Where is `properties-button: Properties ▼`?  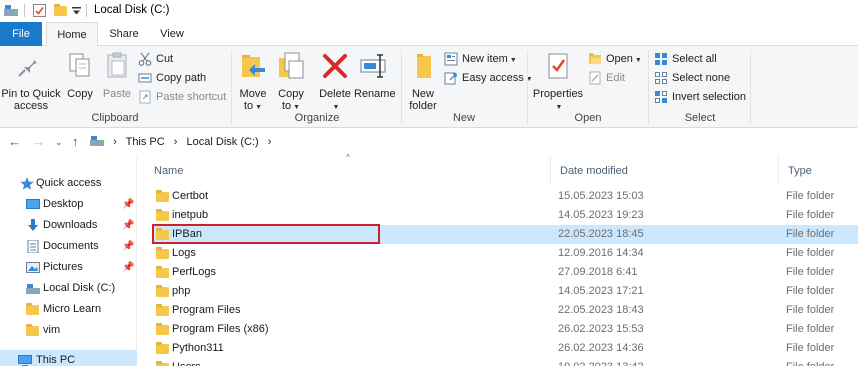
properties-button: Properties ▼ is located at coordinates (558, 81).